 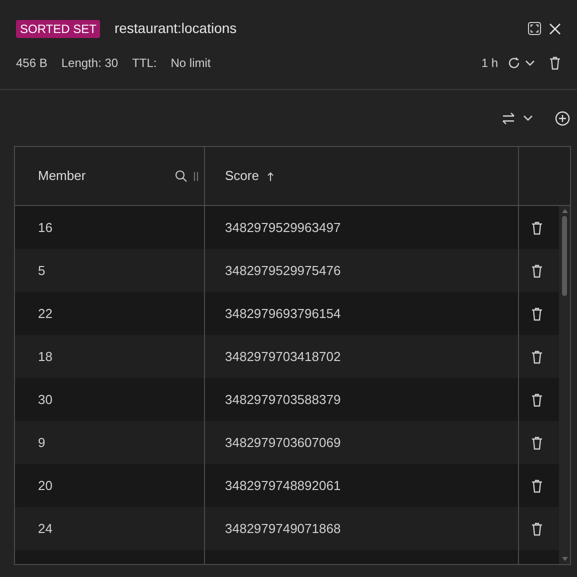 I want to click on member-cell-text: 24, so click(x=45, y=529).